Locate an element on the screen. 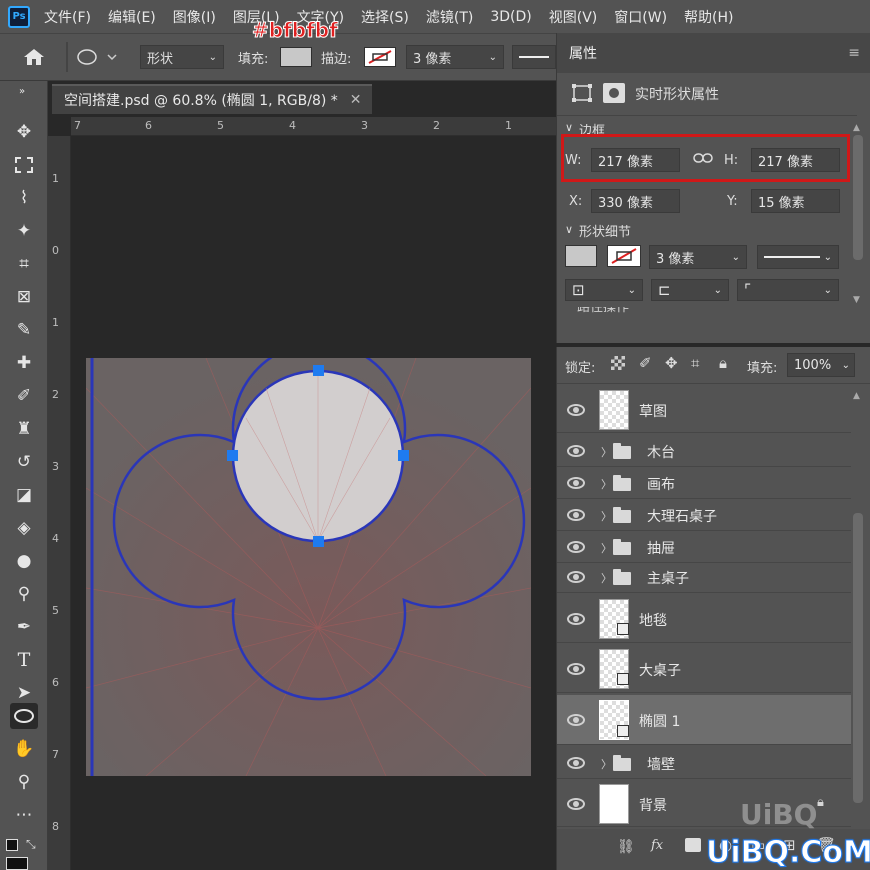  layer-group-row: 〉 主桌子 is located at coordinates (704, 577).